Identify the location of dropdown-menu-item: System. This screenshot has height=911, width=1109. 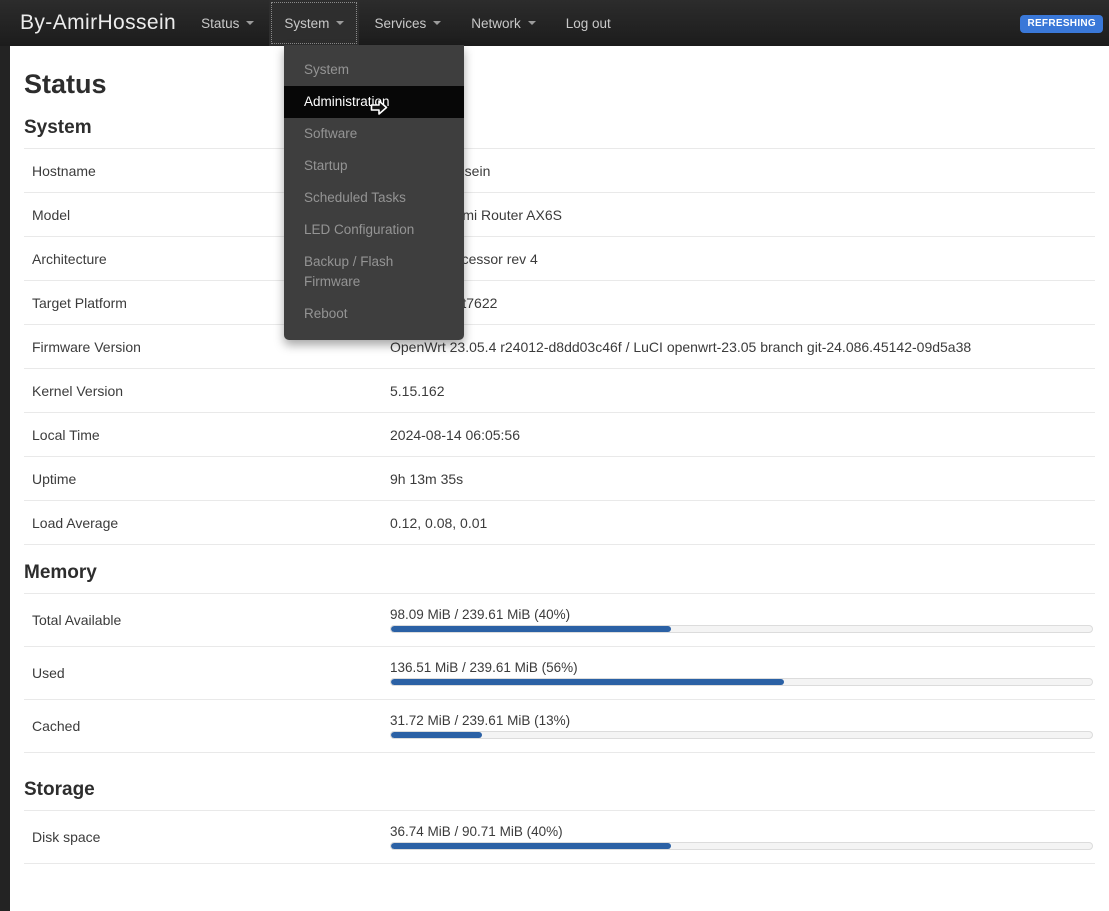
(374, 70).